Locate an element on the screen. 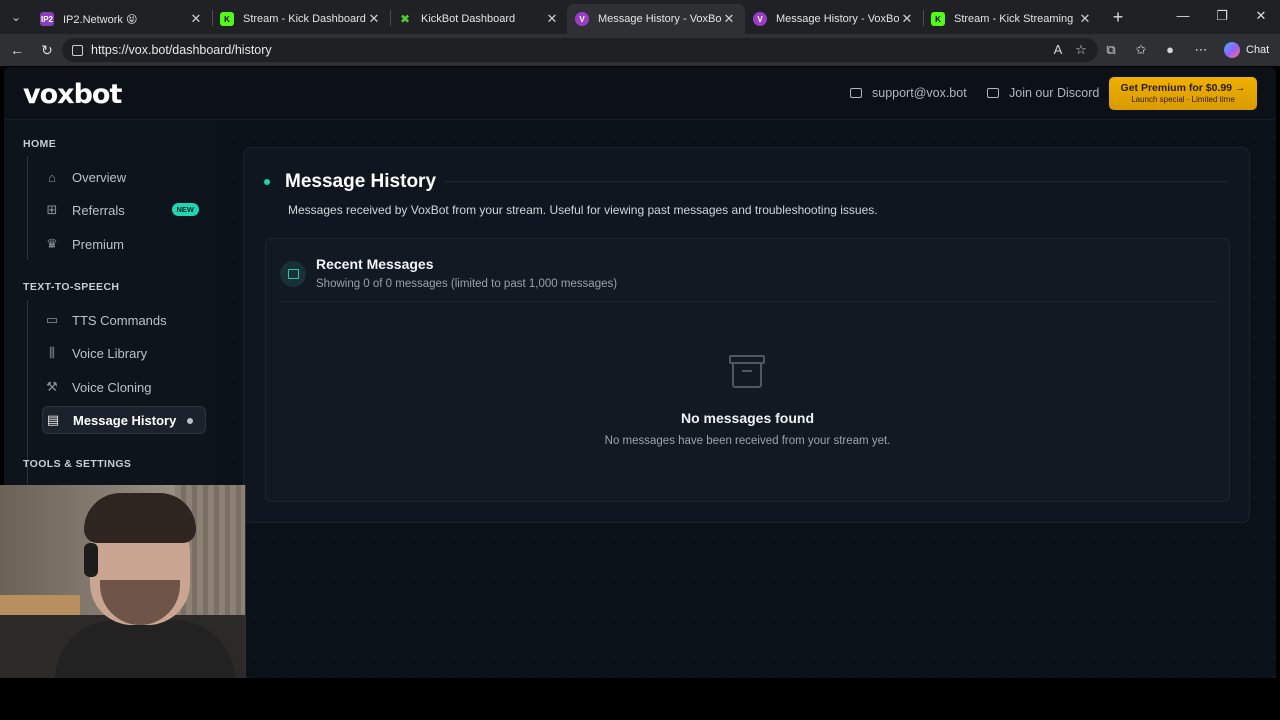 This screenshot has height=720, width=1280. sidebar-item-label: TTS Commands is located at coordinates (119, 320).